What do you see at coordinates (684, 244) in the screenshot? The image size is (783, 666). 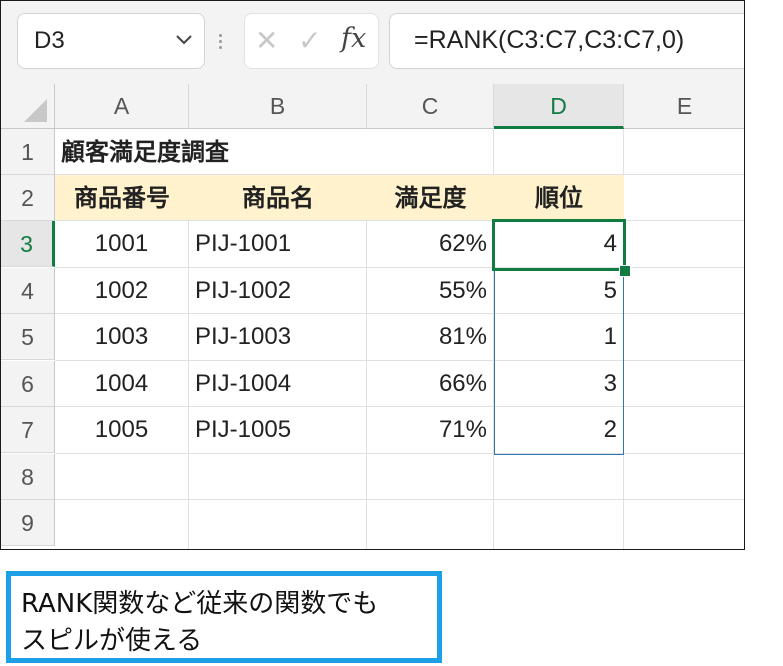 I see `cell-e3` at bounding box center [684, 244].